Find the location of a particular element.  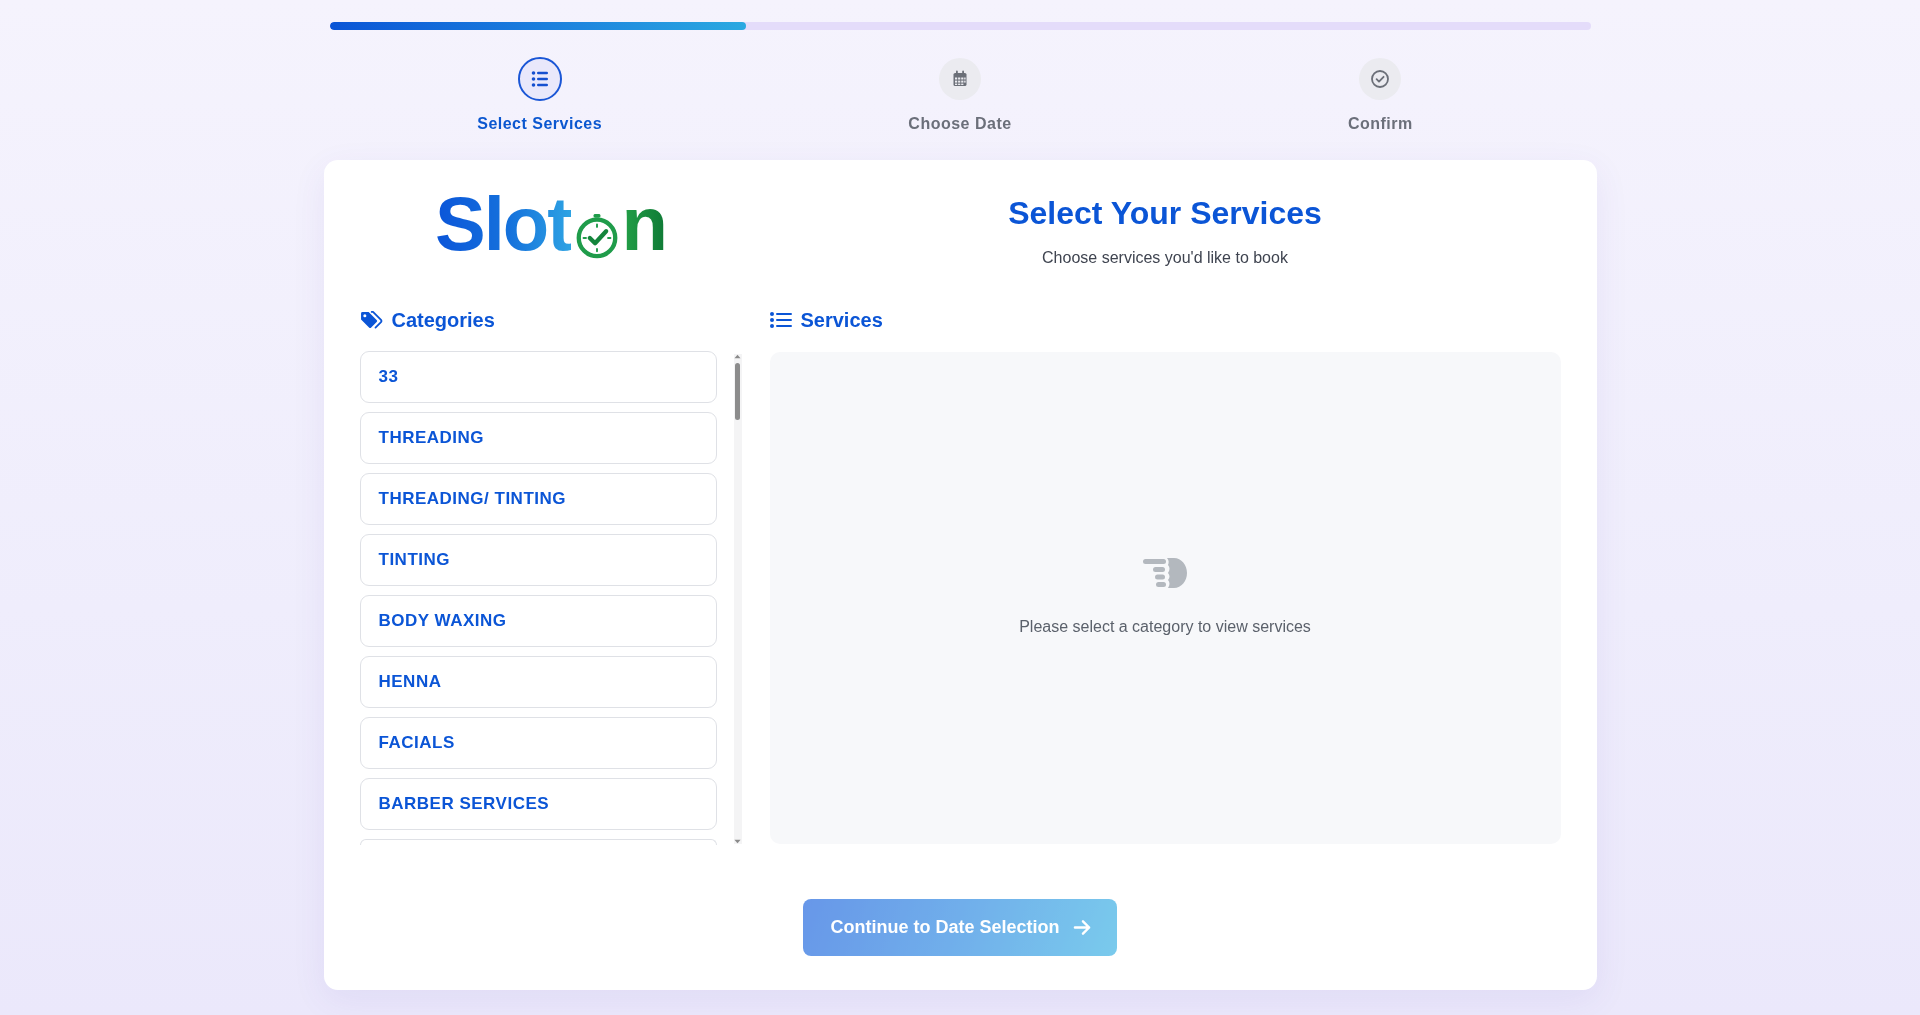

step-label: Confirm is located at coordinates (1380, 124).